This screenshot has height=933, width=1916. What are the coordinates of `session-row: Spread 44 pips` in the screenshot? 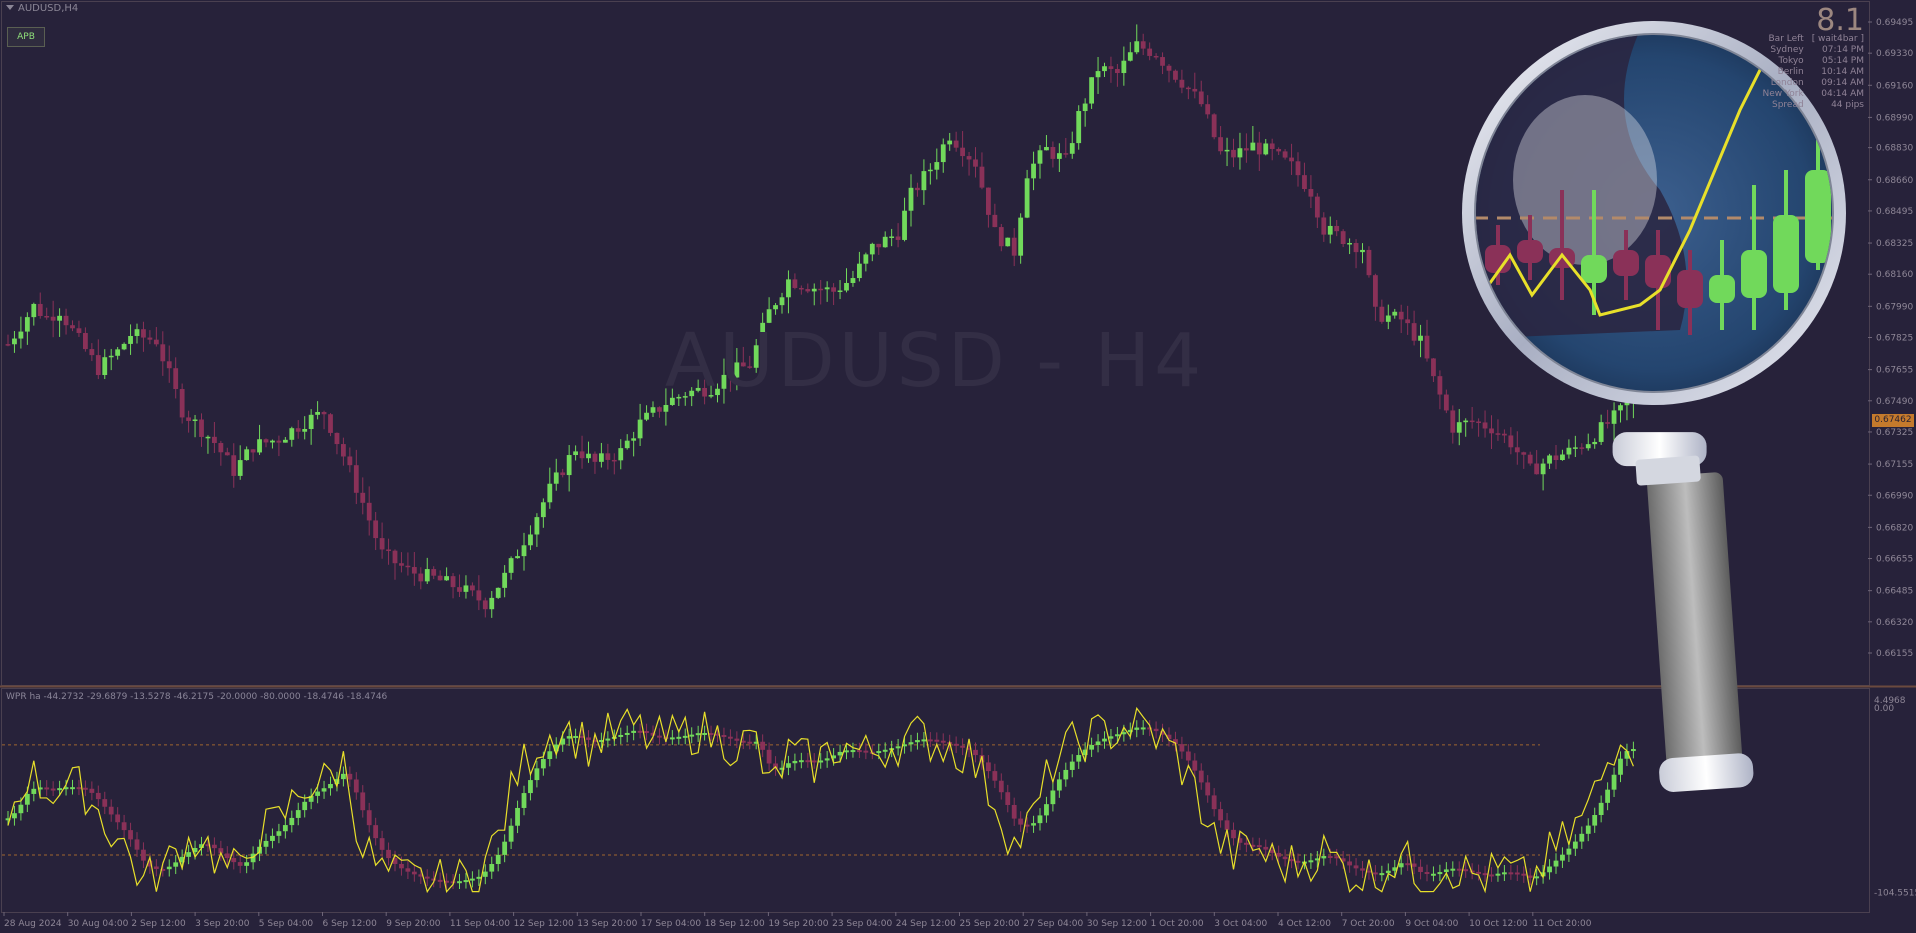 It's located at (1809, 105).